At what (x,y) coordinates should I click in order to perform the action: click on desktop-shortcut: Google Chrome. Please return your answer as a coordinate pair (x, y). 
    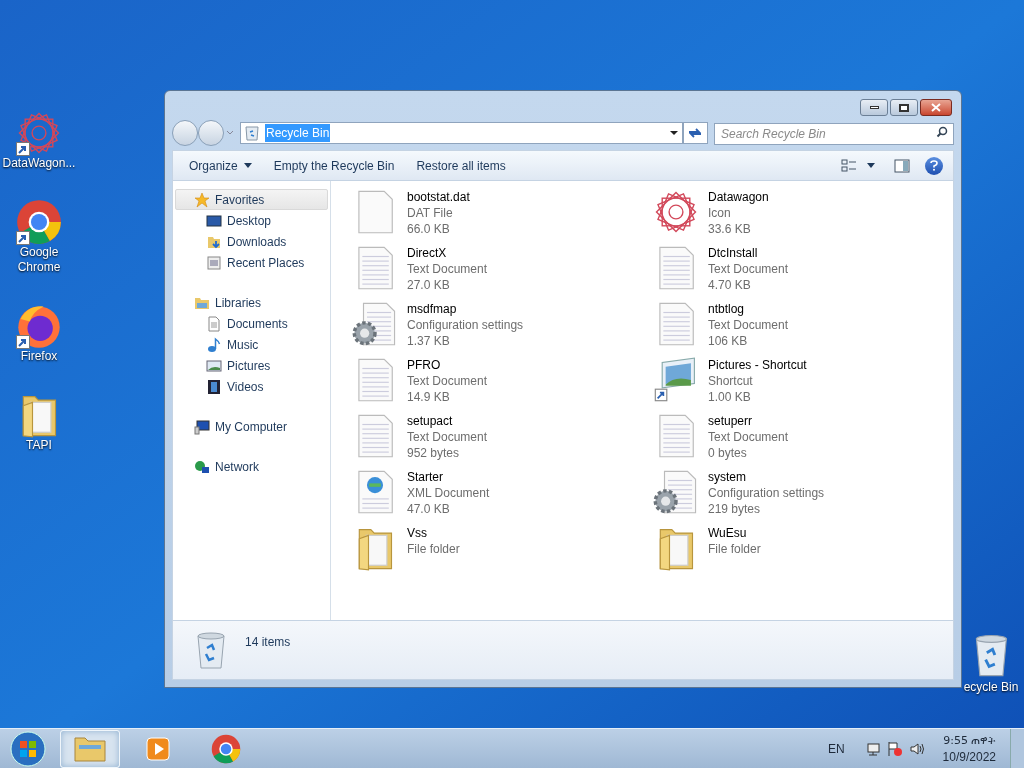
    Looking at the image, I should click on (39, 237).